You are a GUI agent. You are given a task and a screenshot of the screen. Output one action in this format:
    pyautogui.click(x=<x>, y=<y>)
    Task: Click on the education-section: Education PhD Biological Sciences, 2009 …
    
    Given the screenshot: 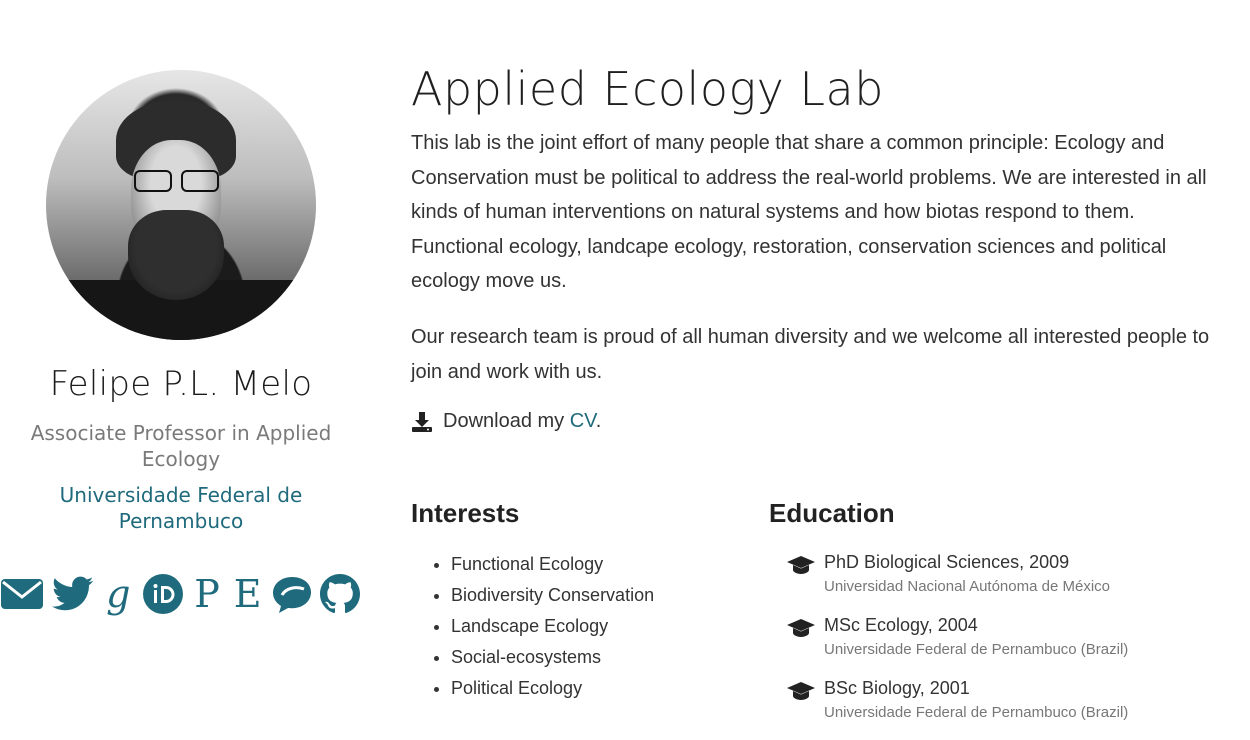 What is the action you would take?
    pyautogui.click(x=999, y=619)
    